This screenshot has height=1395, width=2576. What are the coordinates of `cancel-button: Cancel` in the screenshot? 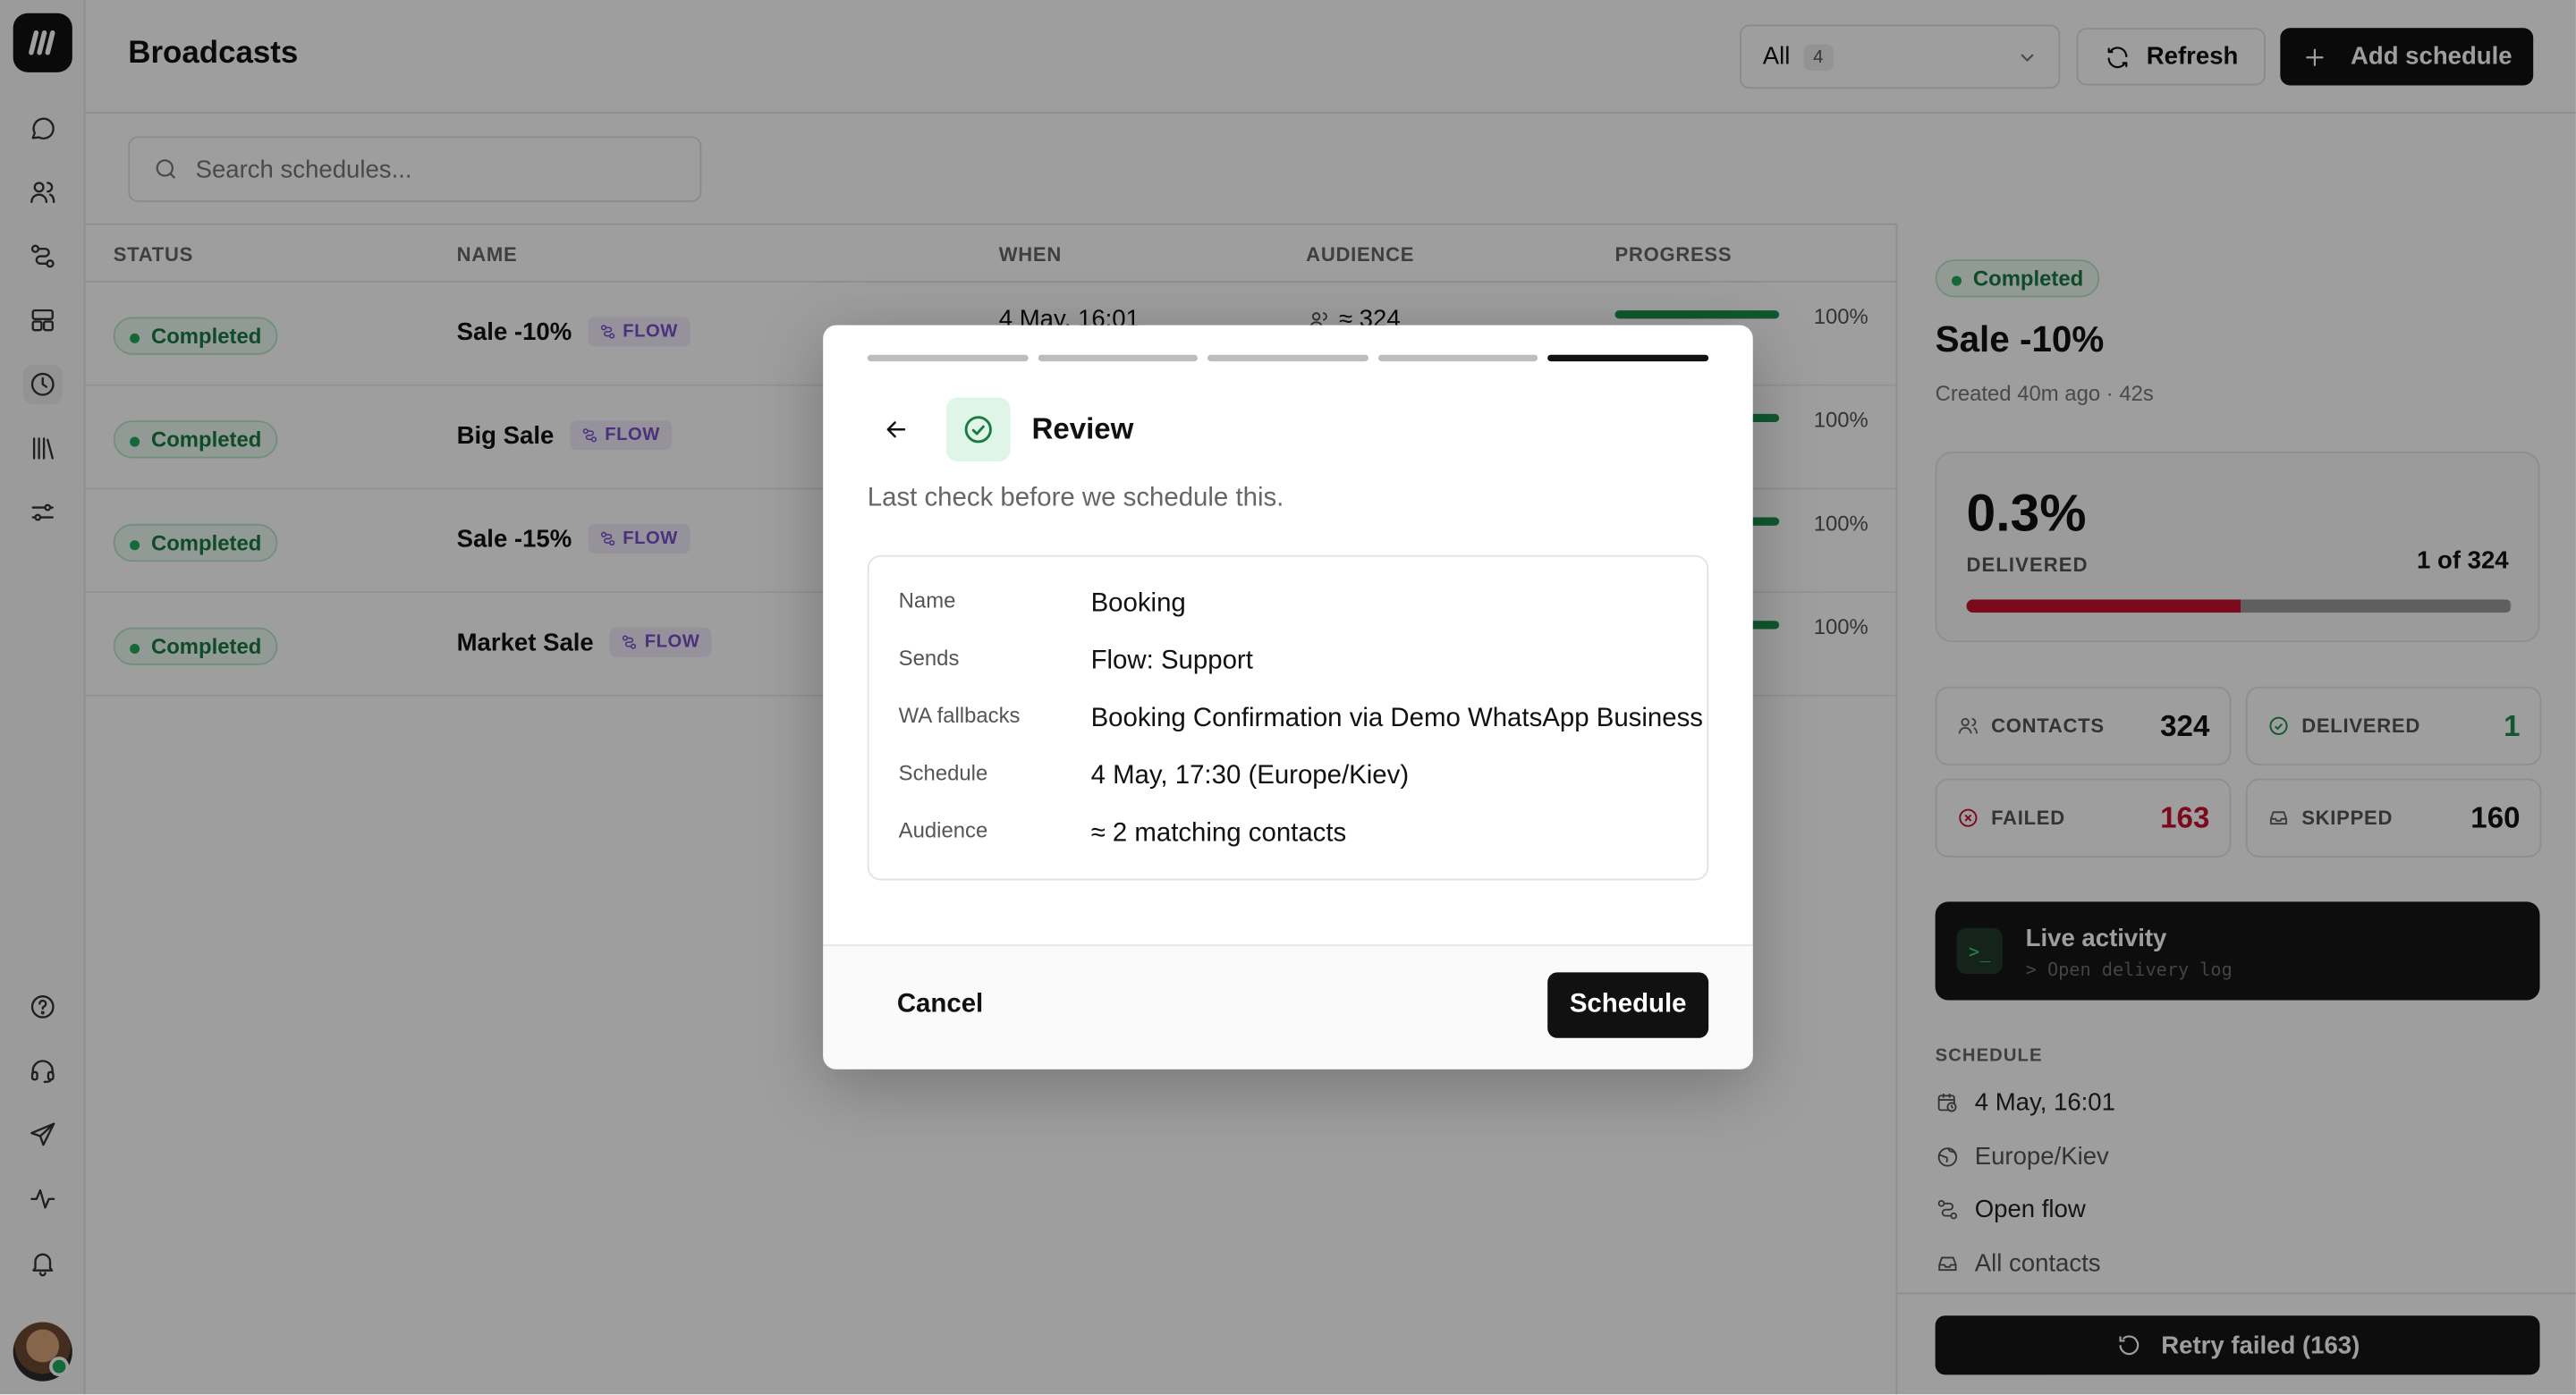 It's located at (940, 1004).